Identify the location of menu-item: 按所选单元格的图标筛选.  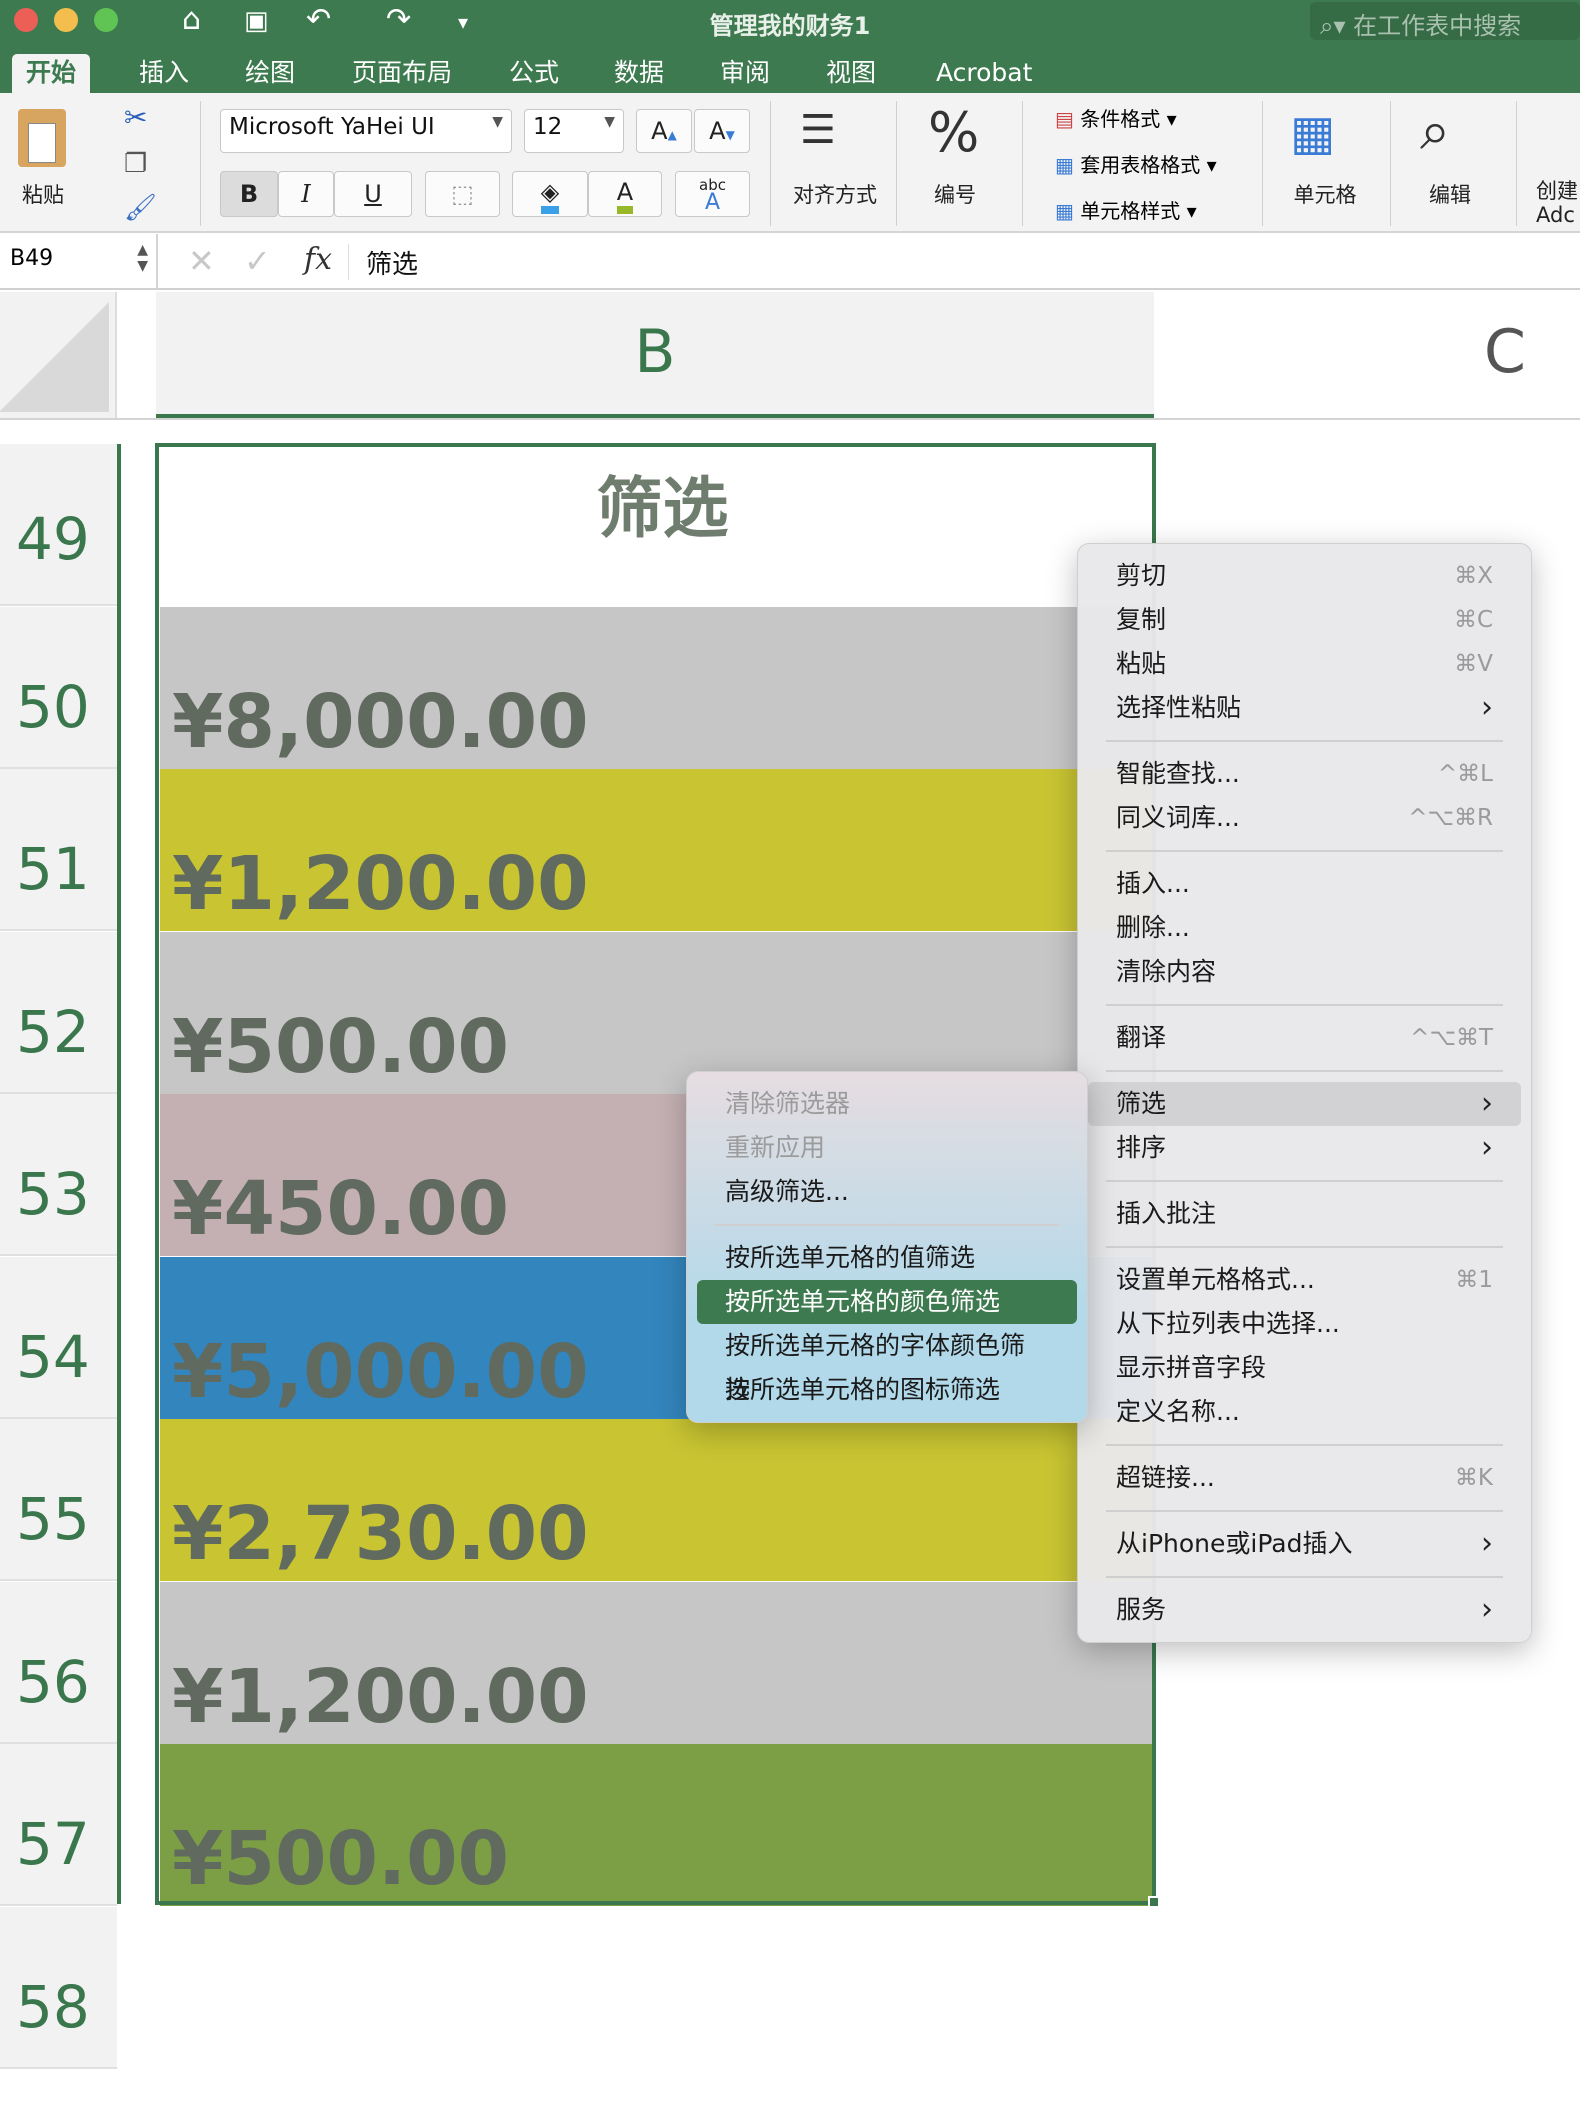
(887, 1390).